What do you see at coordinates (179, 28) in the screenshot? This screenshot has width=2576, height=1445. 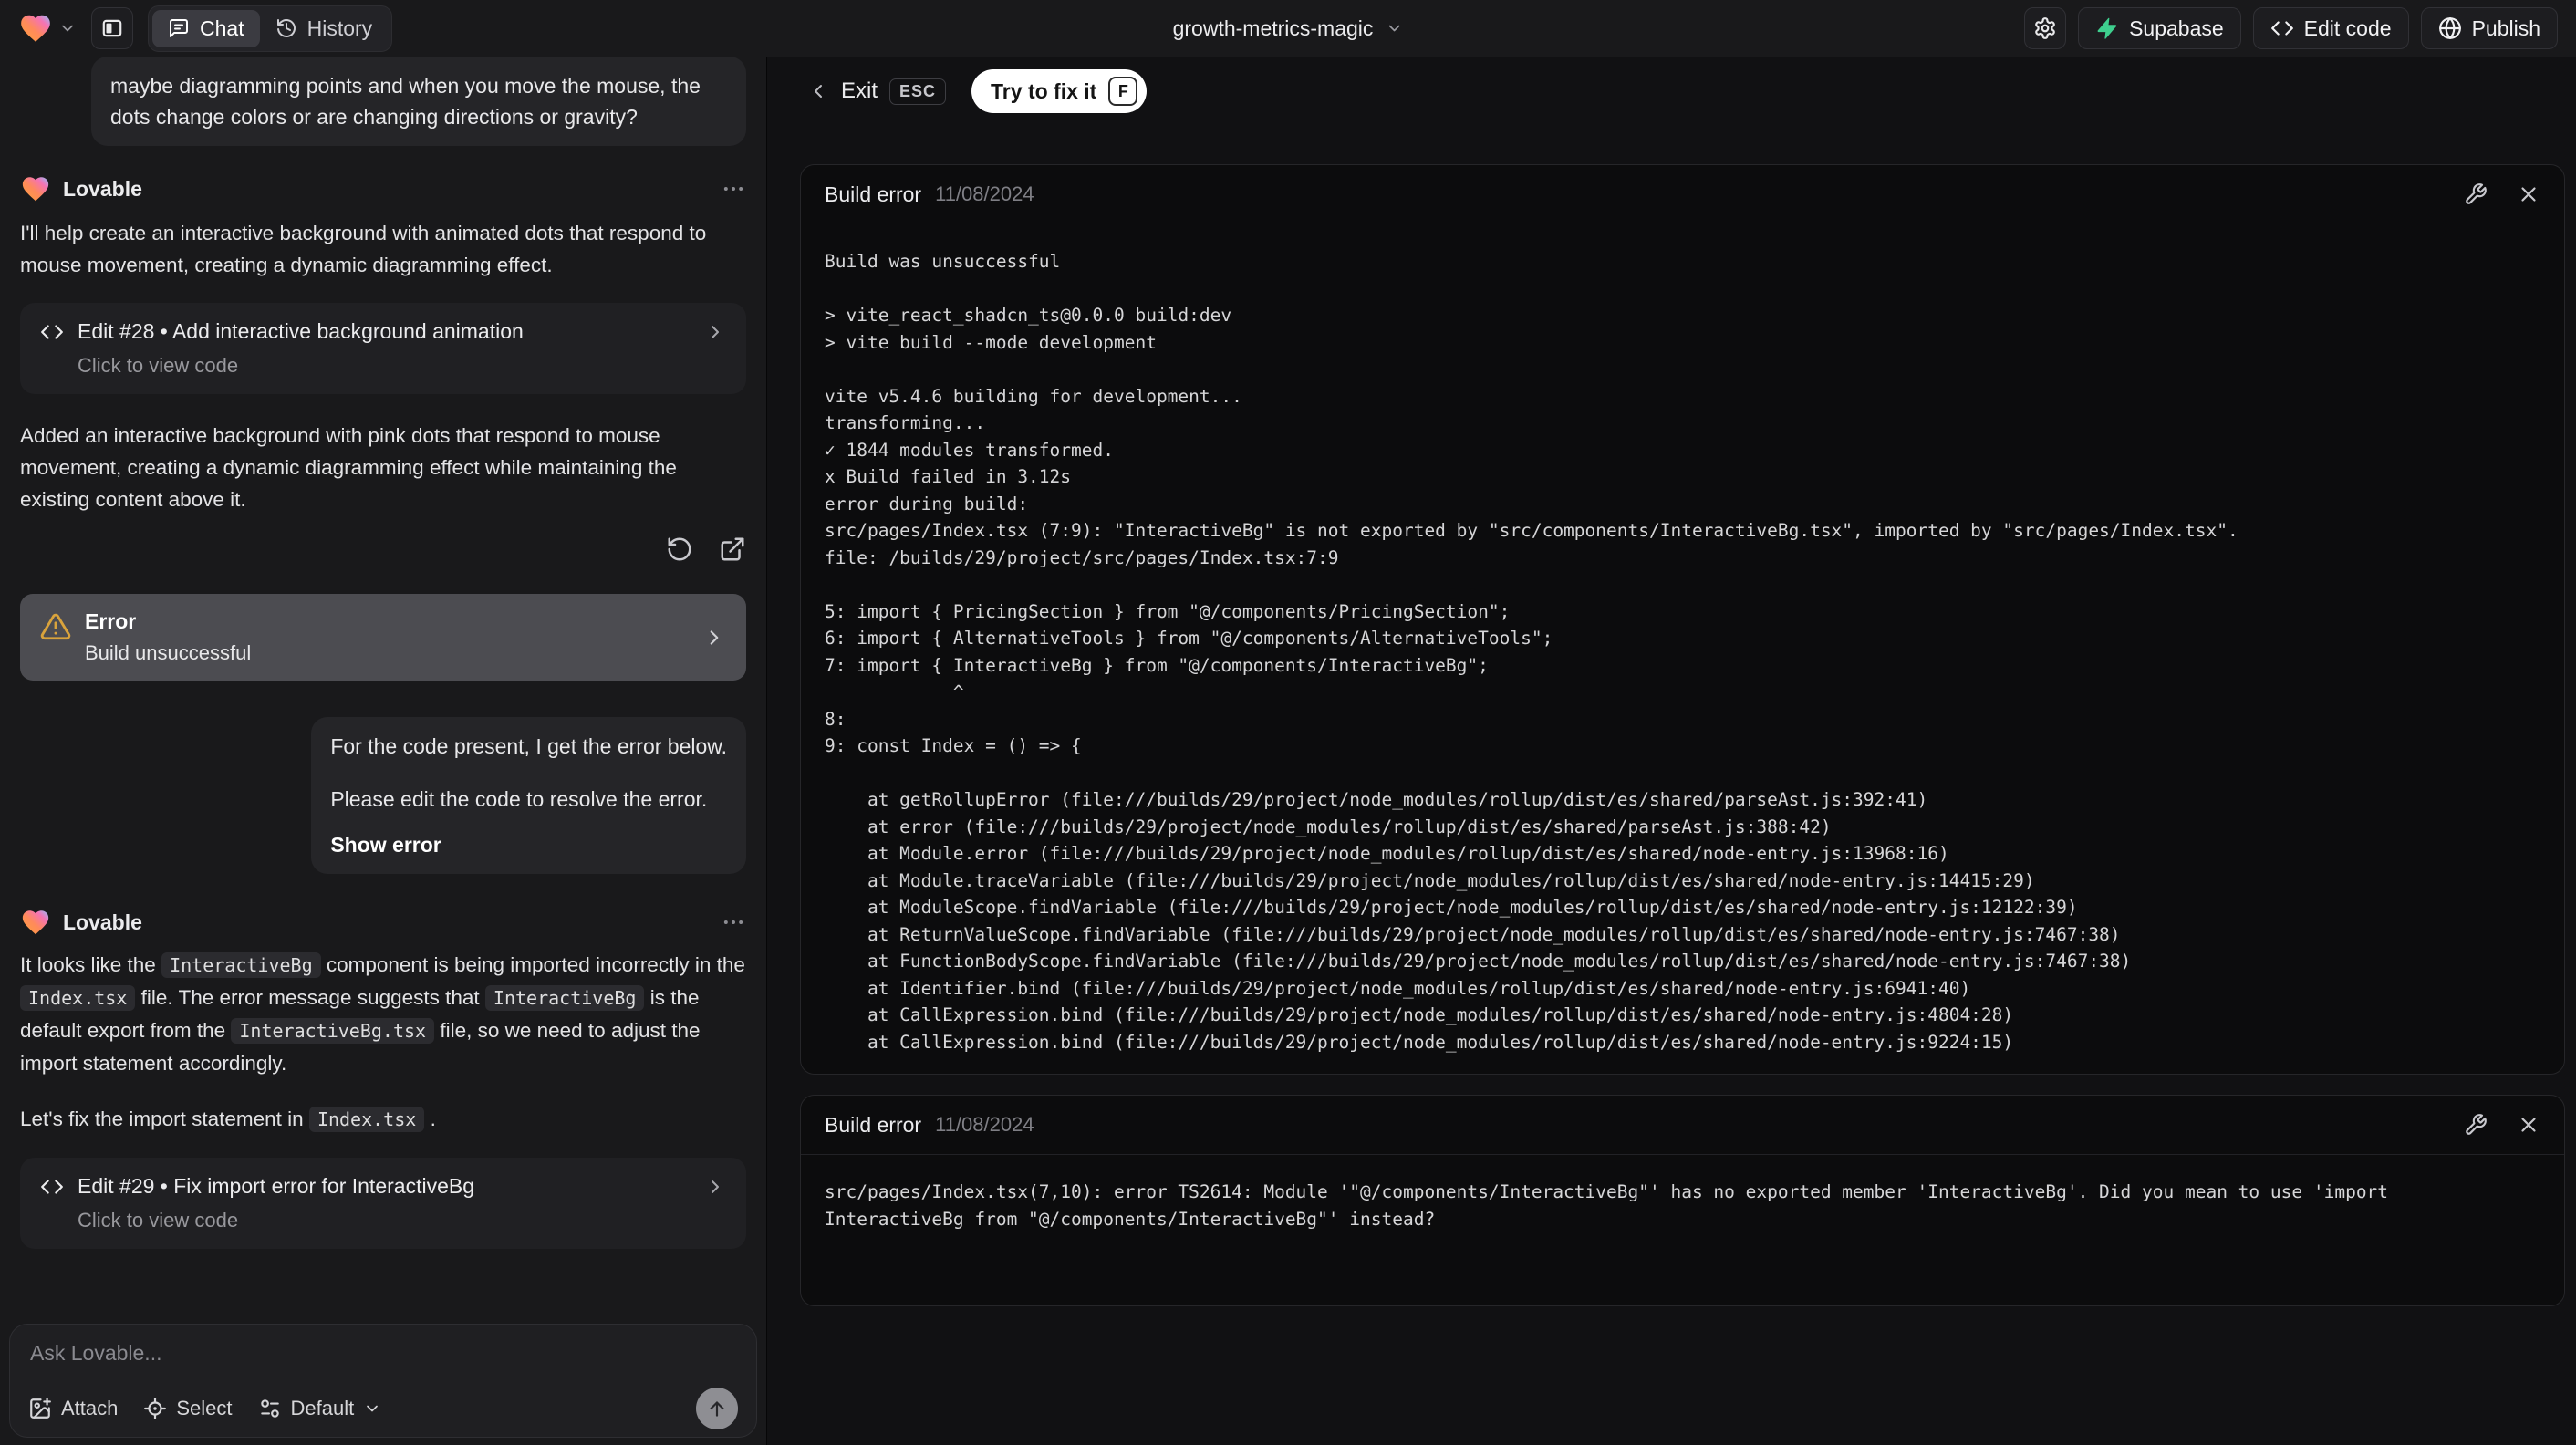 I see `chat-bubble-icon` at bounding box center [179, 28].